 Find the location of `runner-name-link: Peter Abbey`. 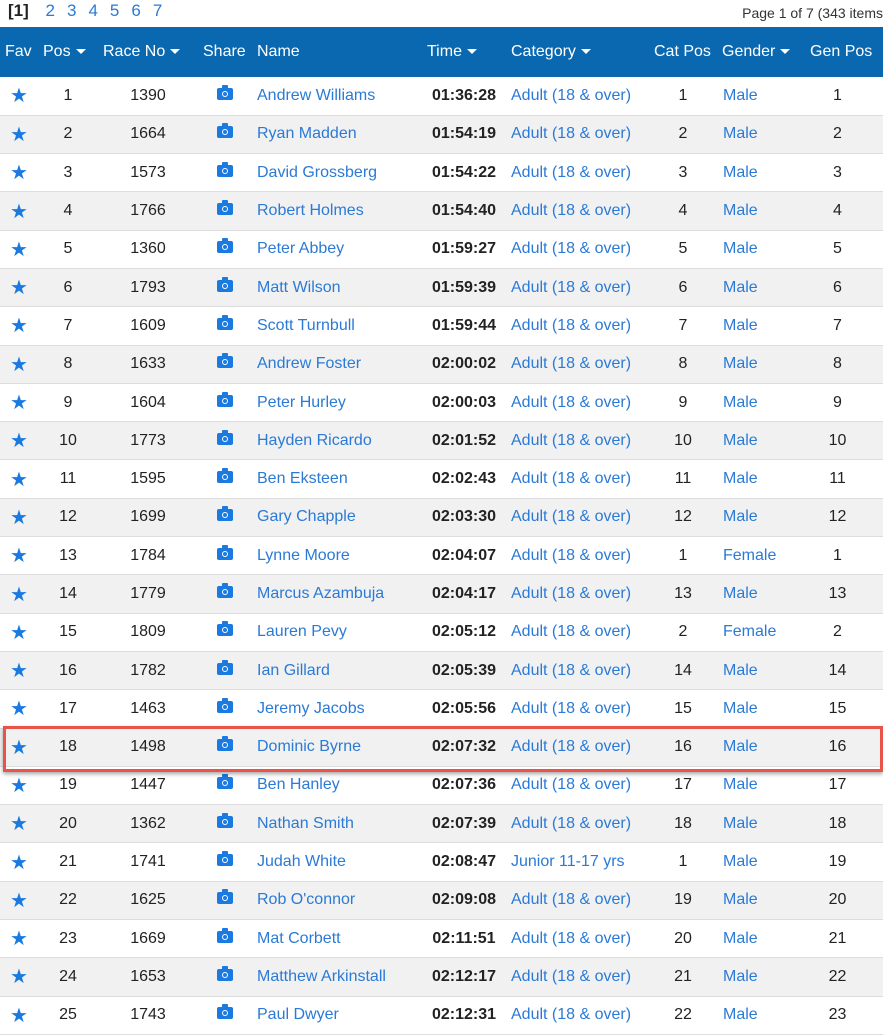

runner-name-link: Peter Abbey is located at coordinates (300, 248).